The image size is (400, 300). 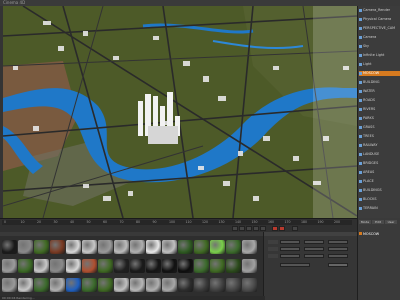 What do you see at coordinates (379, 190) in the screenshot?
I see `object-item: BUILDINGS` at bounding box center [379, 190].